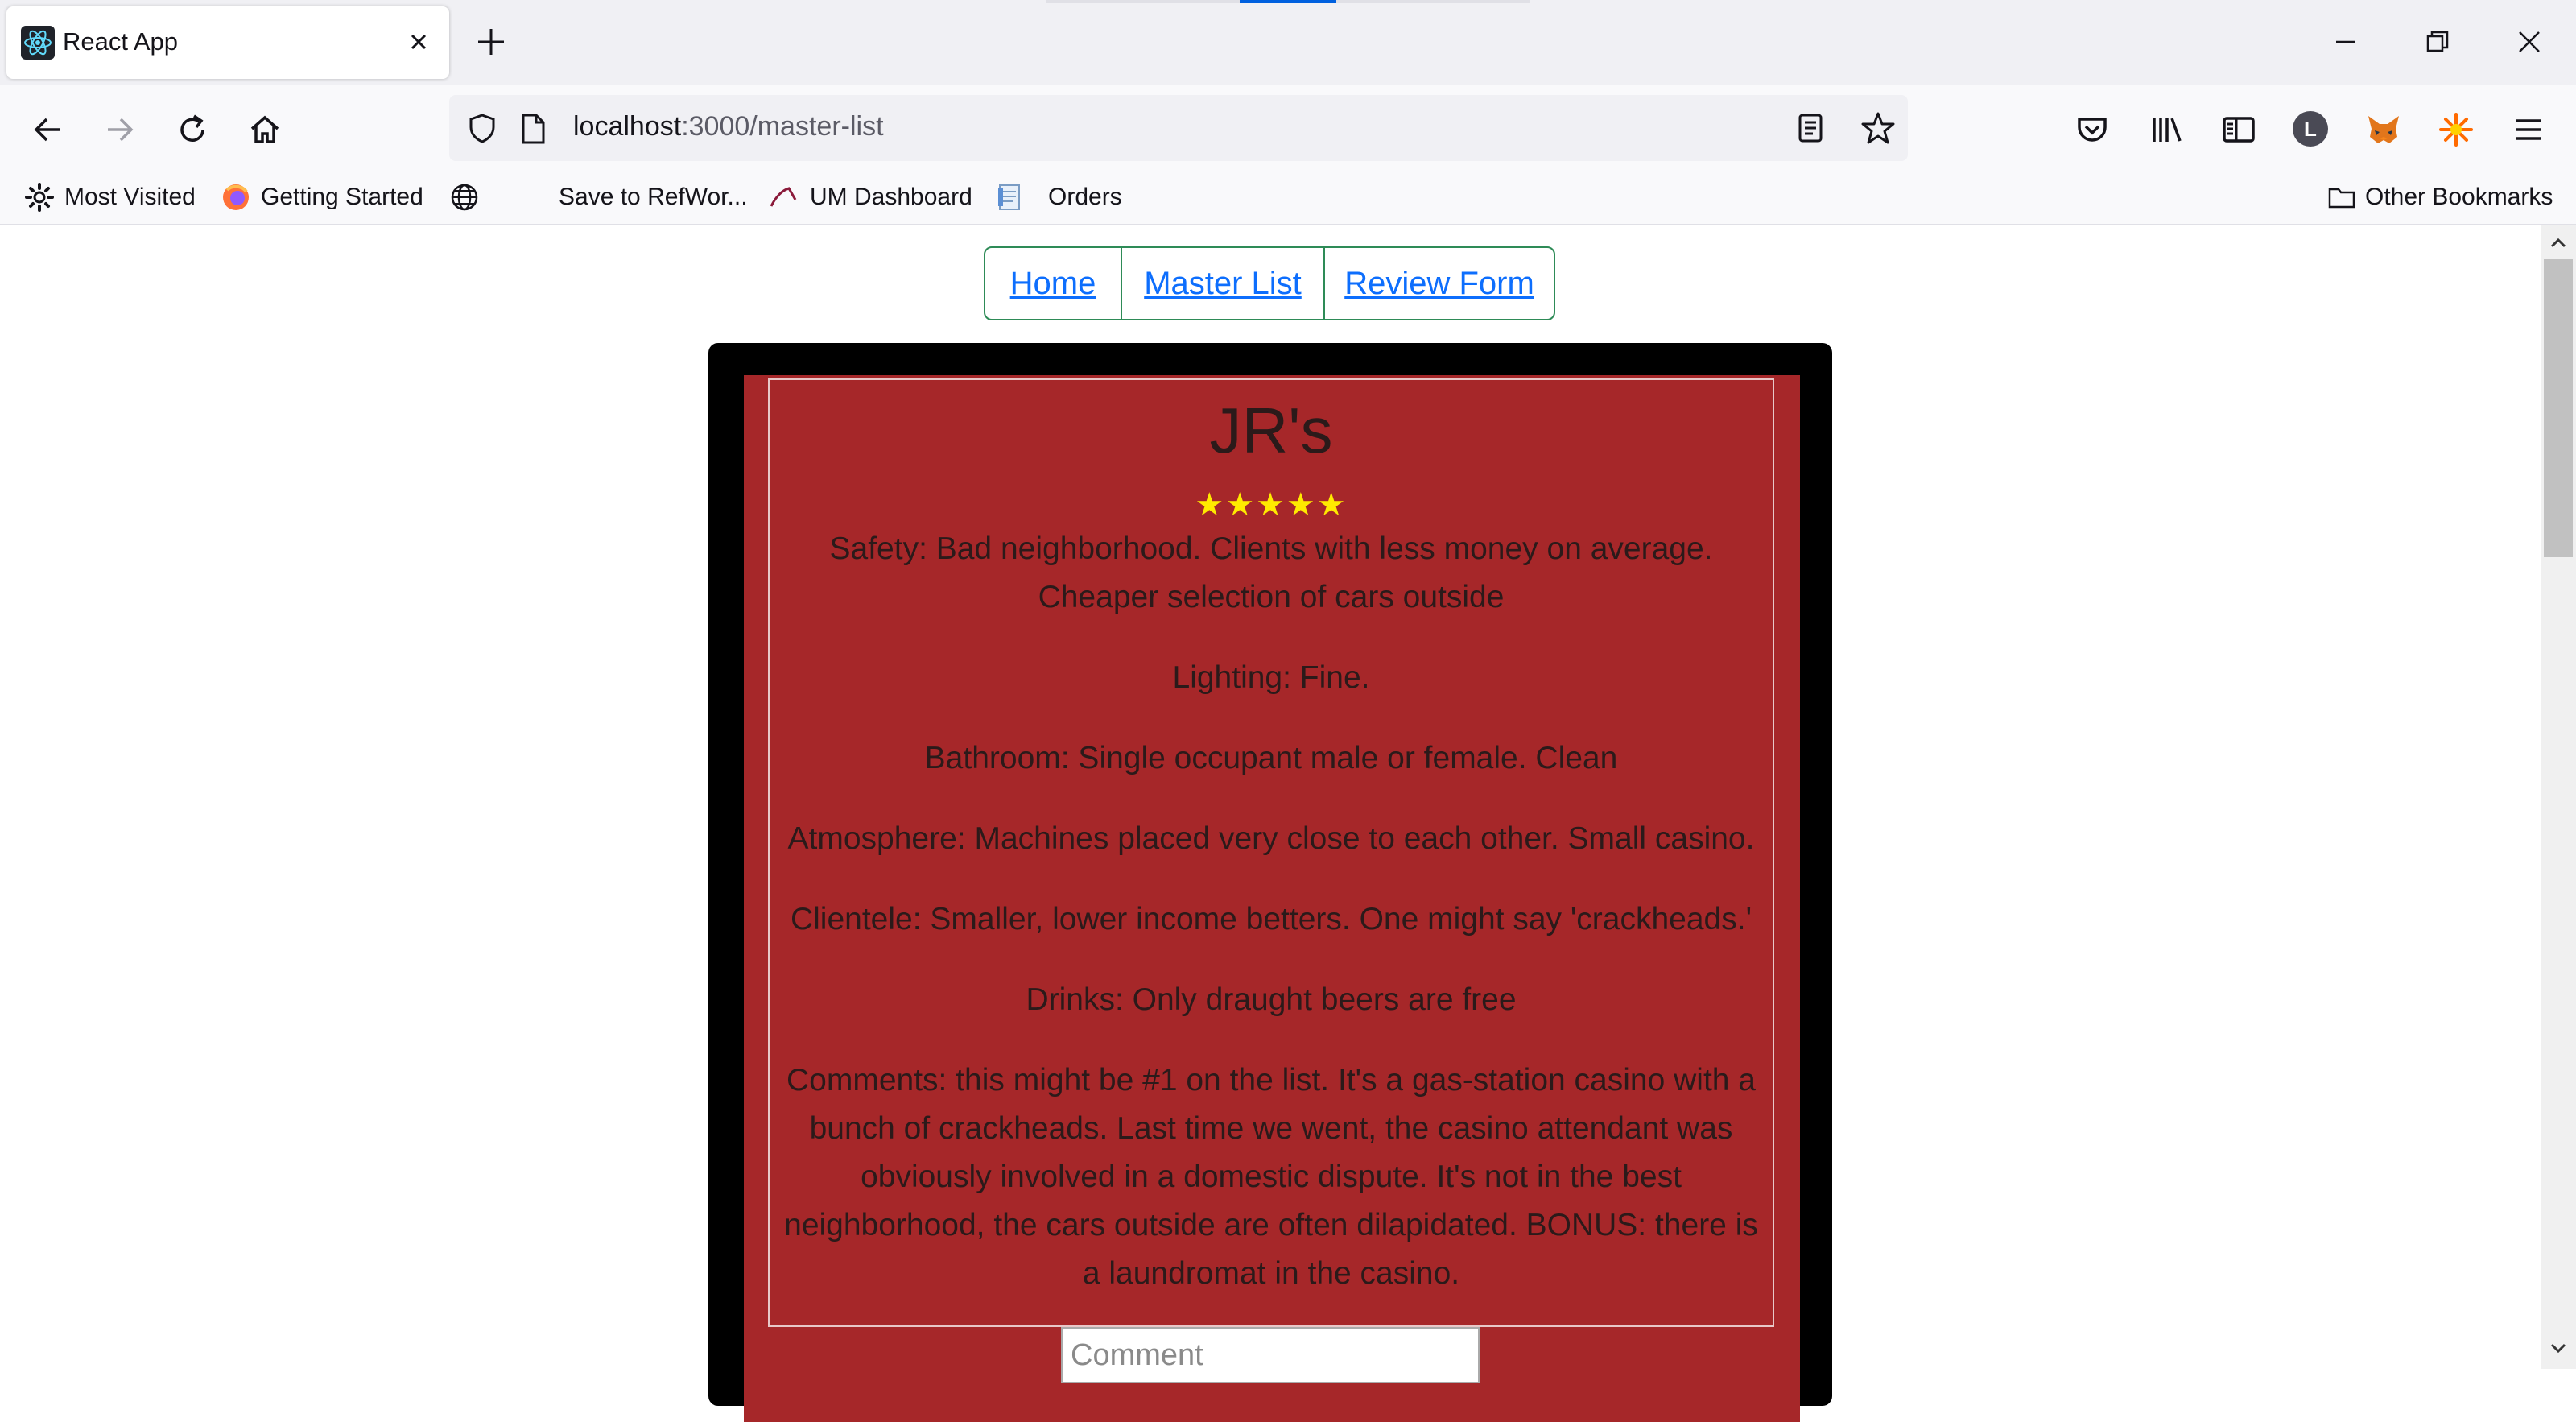  I want to click on scrollbar-thumb, so click(2558, 408).